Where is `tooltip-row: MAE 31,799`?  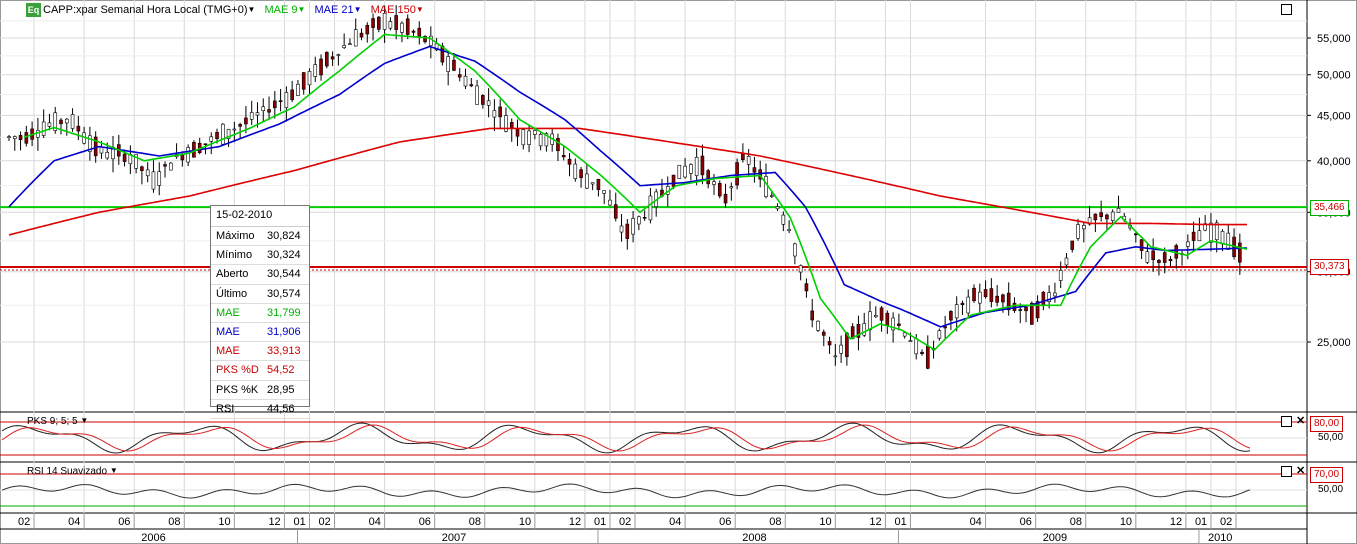
tooltip-row: MAE 31,799 is located at coordinates (260, 313).